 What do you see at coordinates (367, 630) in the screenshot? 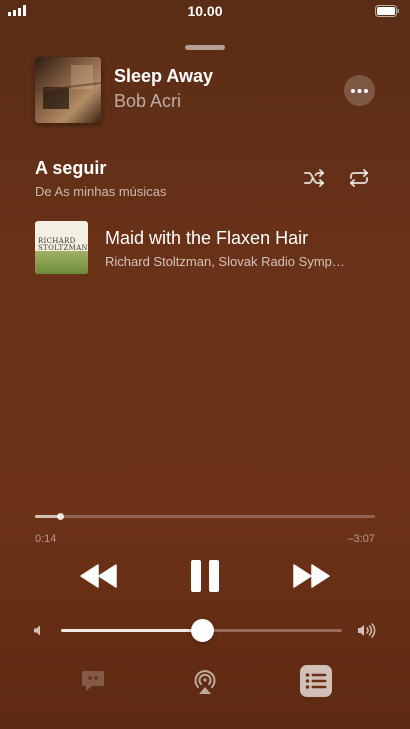
I see `volume-high-icon` at bounding box center [367, 630].